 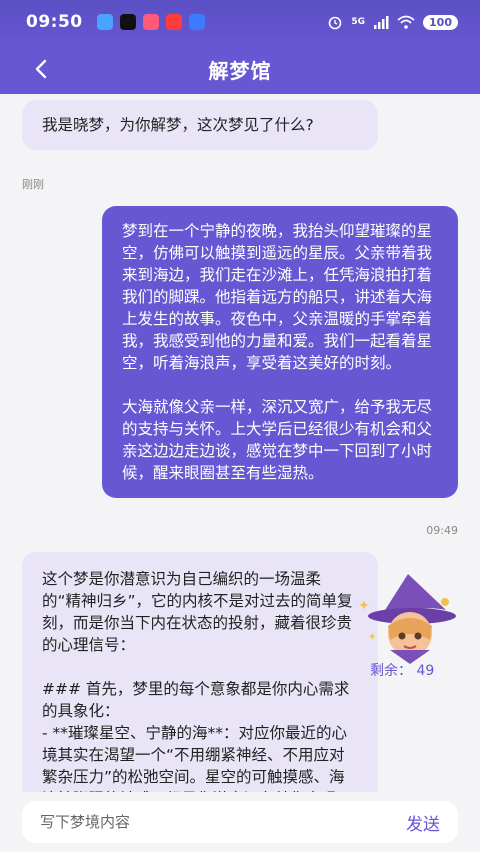 What do you see at coordinates (196, 22) in the screenshot?
I see `blue-app-icon` at bounding box center [196, 22].